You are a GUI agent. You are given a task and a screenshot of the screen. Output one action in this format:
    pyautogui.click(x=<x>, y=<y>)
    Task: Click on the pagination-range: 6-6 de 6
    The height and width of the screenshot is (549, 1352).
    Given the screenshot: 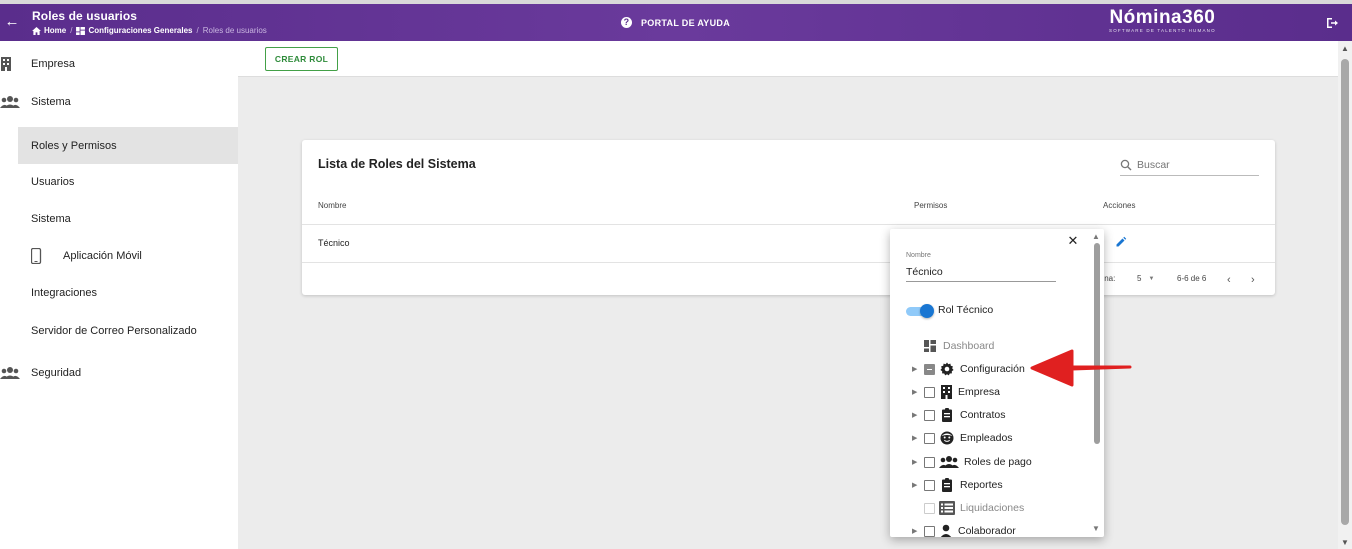 What is the action you would take?
    pyautogui.click(x=1192, y=278)
    